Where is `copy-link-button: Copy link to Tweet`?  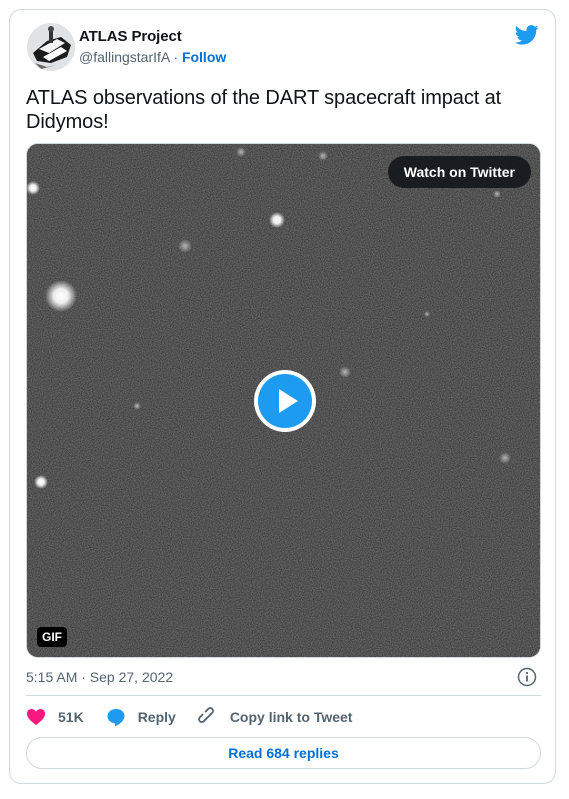 copy-link-button: Copy link to Tweet is located at coordinates (275, 717).